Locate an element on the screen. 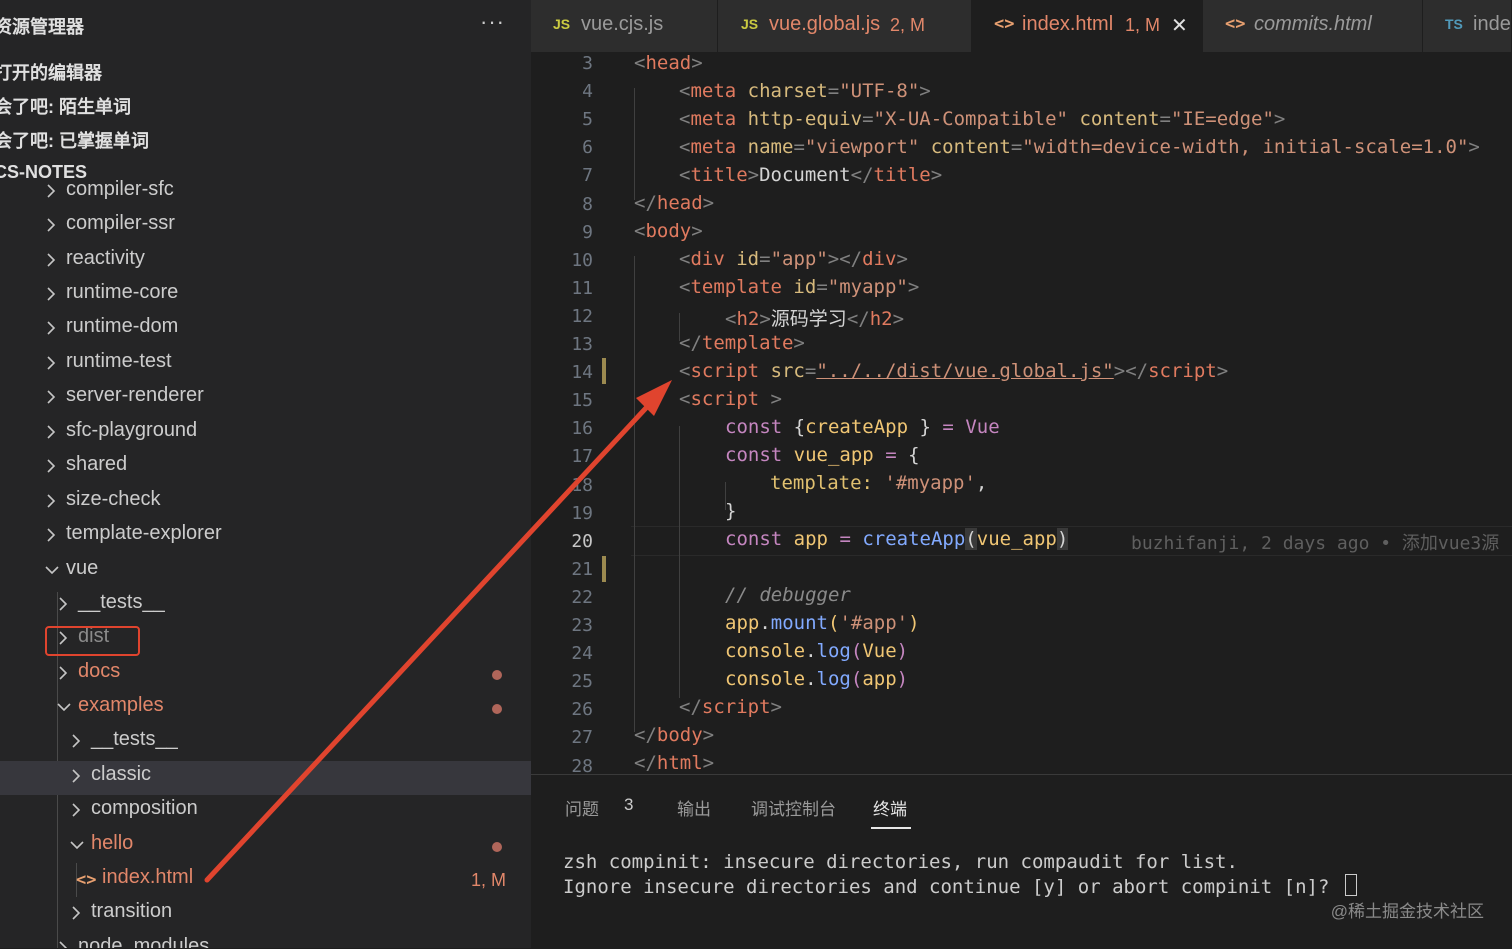 This screenshot has width=1512, height=949. tree-item-label: classic is located at coordinates (121, 774).